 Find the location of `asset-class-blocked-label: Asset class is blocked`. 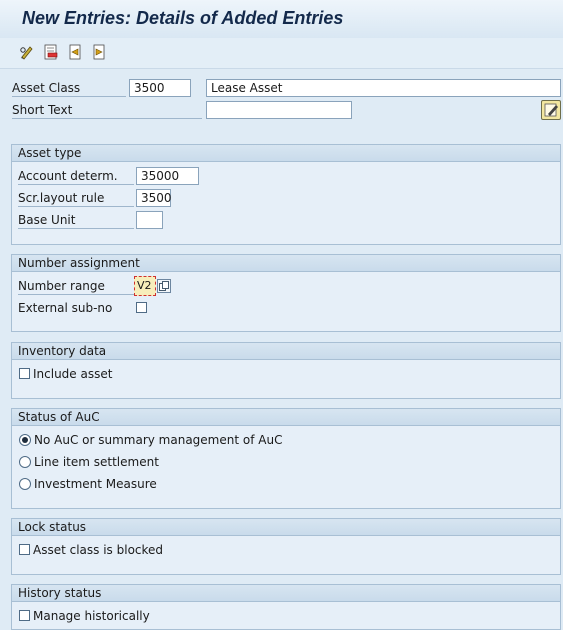

asset-class-blocked-label: Asset class is blocked is located at coordinates (98, 550).